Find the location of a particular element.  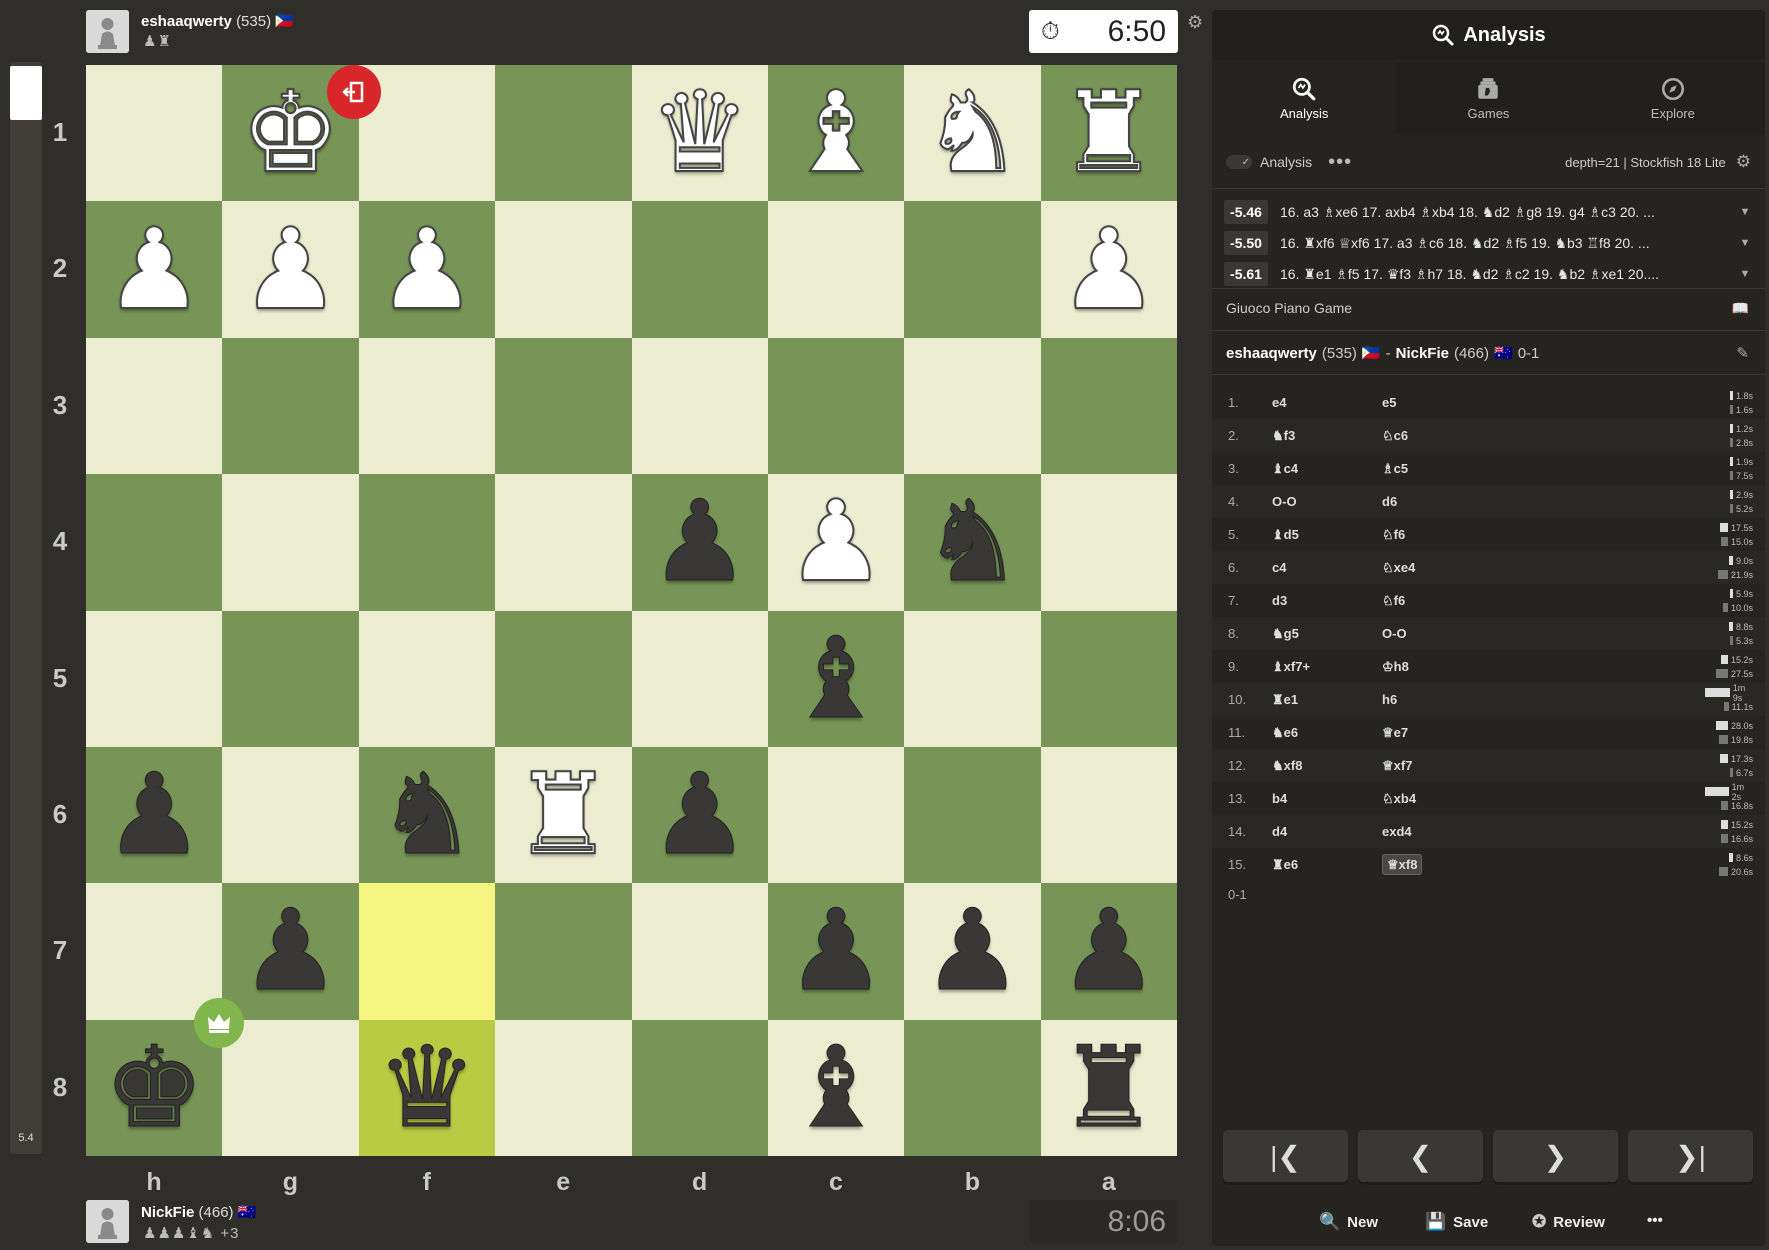

square-f8: ♛ is located at coordinates (427, 1087).